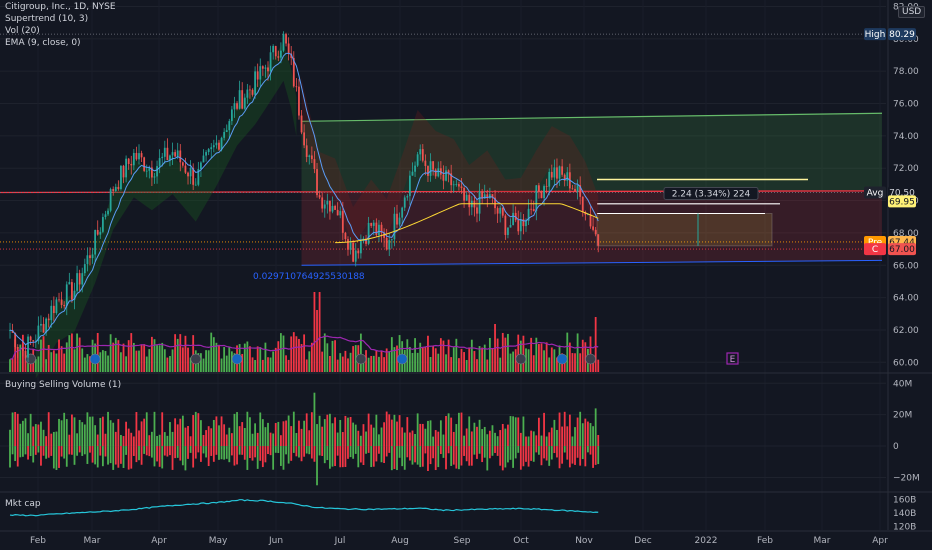 The height and width of the screenshot is (550, 932). I want to click on legend-mktcap: Mkt cap, so click(23, 504).